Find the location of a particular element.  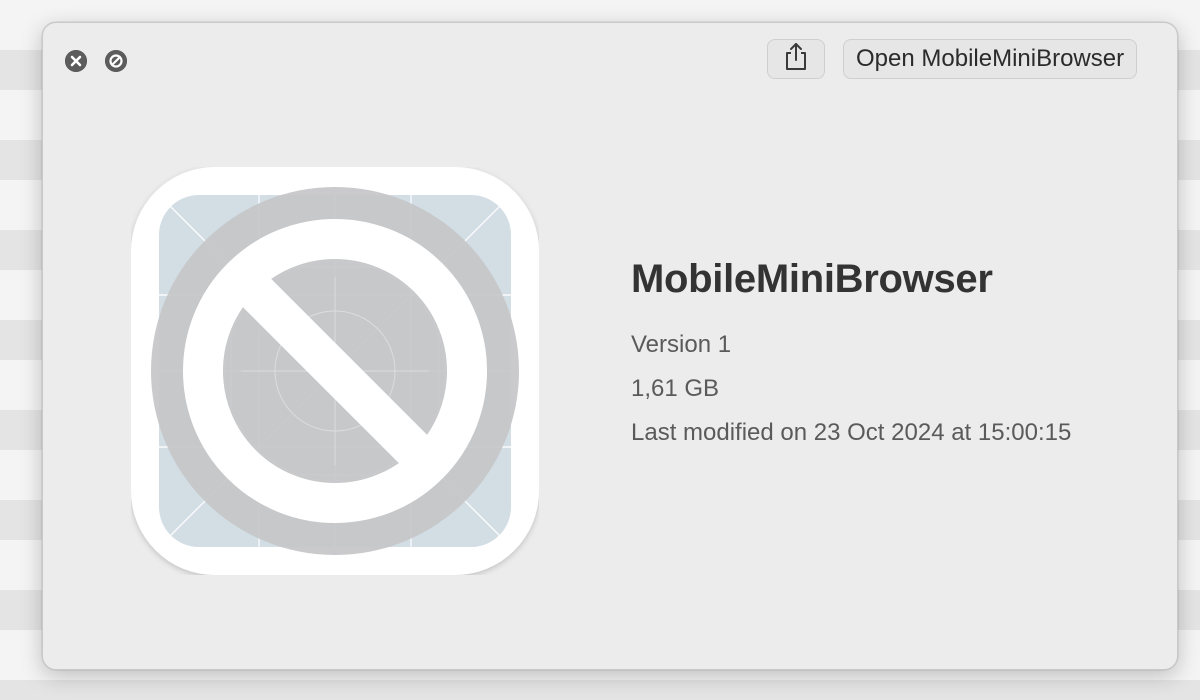

app-modified-date: Last modified on 23 Oct 2024 at 15:00:15 is located at coordinates (851, 432).